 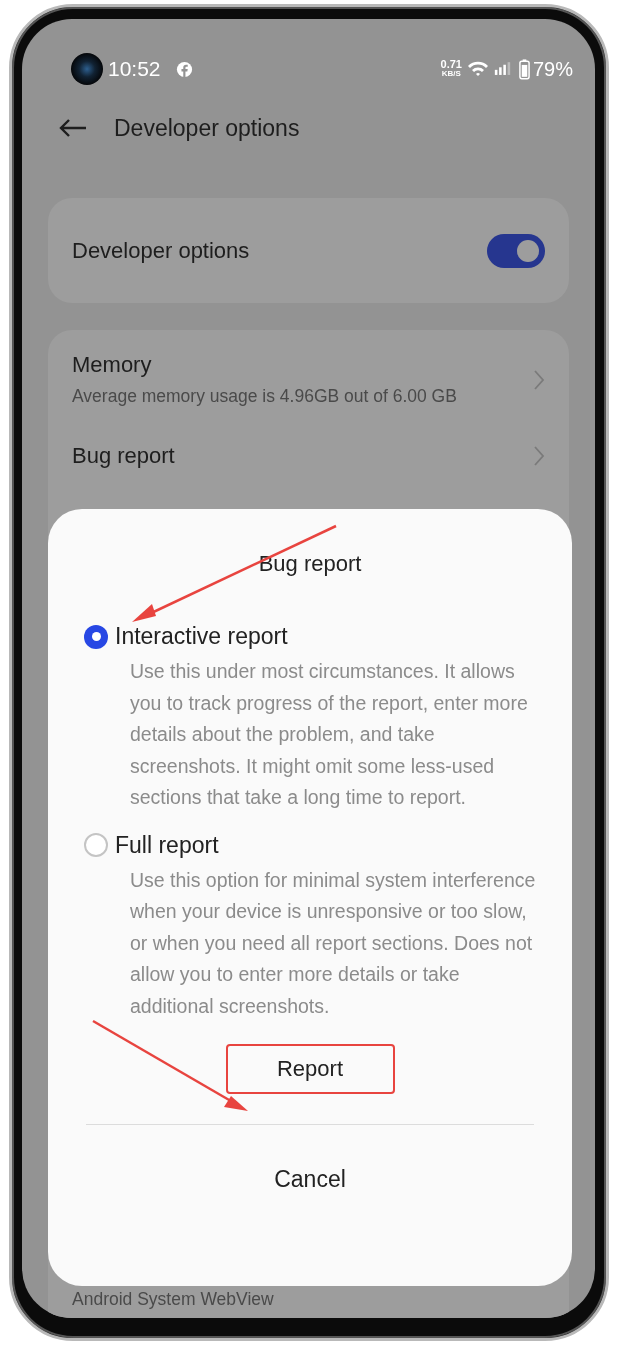 I want to click on toggle-switch, so click(x=516, y=250).